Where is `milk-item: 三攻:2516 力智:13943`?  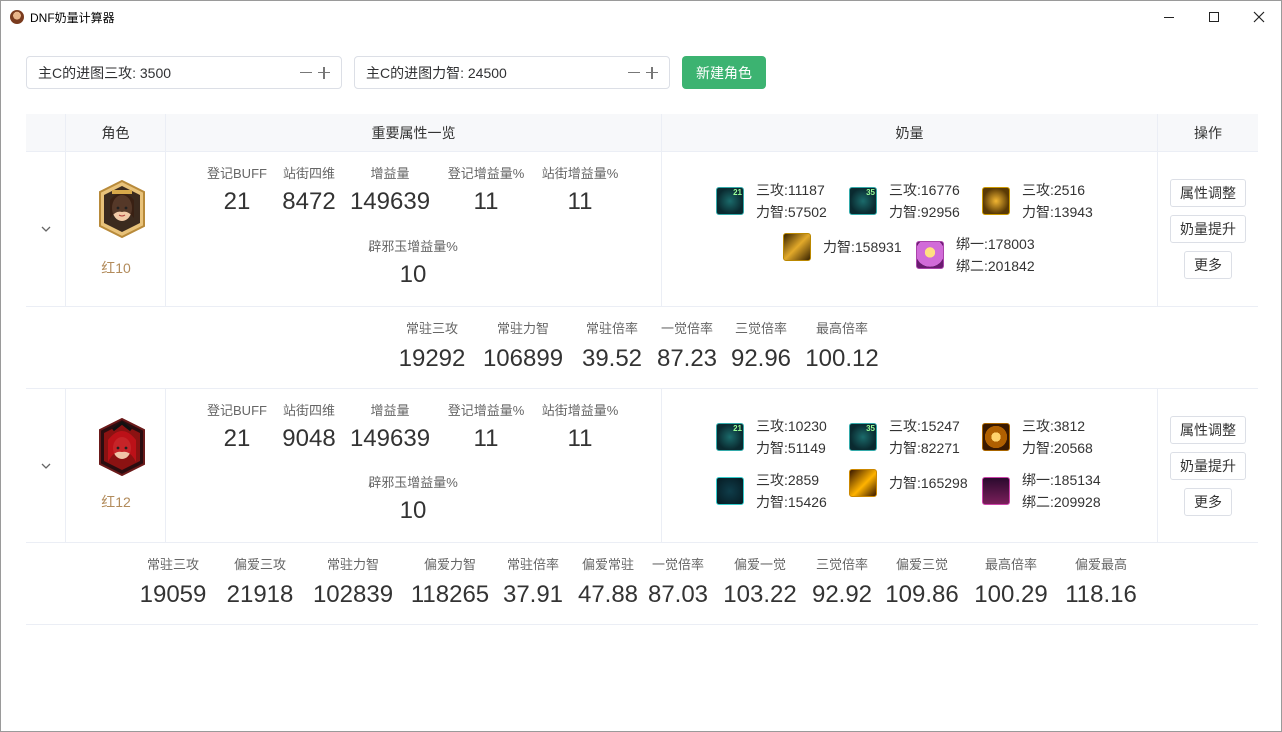 milk-item: 三攻:2516 力智:13943 is located at coordinates (1037, 201).